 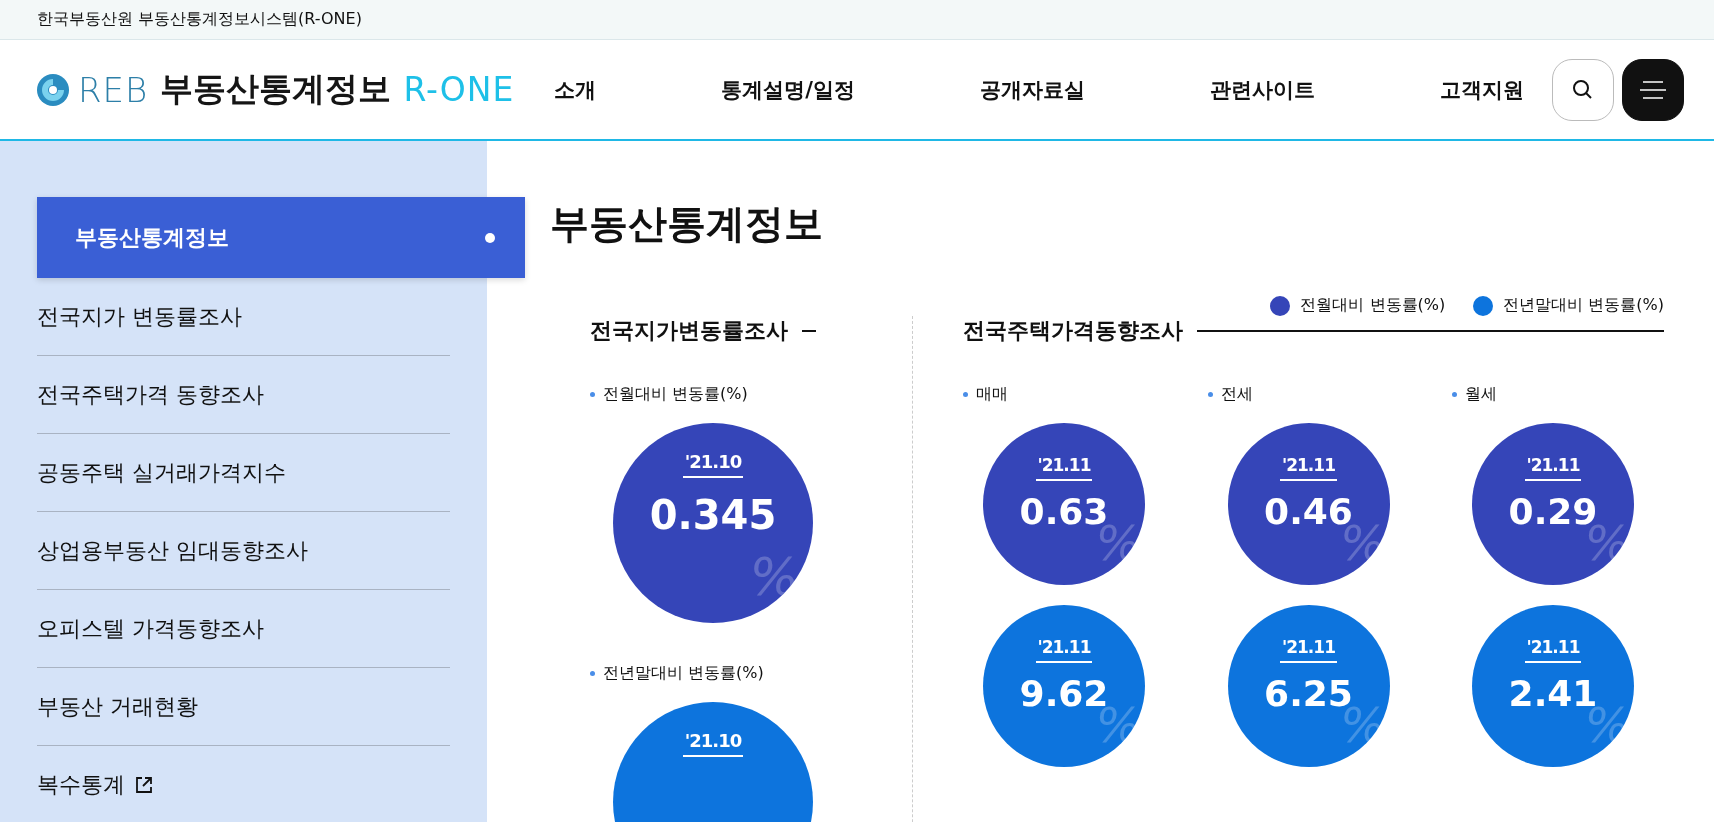 I want to click on sidebar-item: 복수통계, so click(x=243, y=784).